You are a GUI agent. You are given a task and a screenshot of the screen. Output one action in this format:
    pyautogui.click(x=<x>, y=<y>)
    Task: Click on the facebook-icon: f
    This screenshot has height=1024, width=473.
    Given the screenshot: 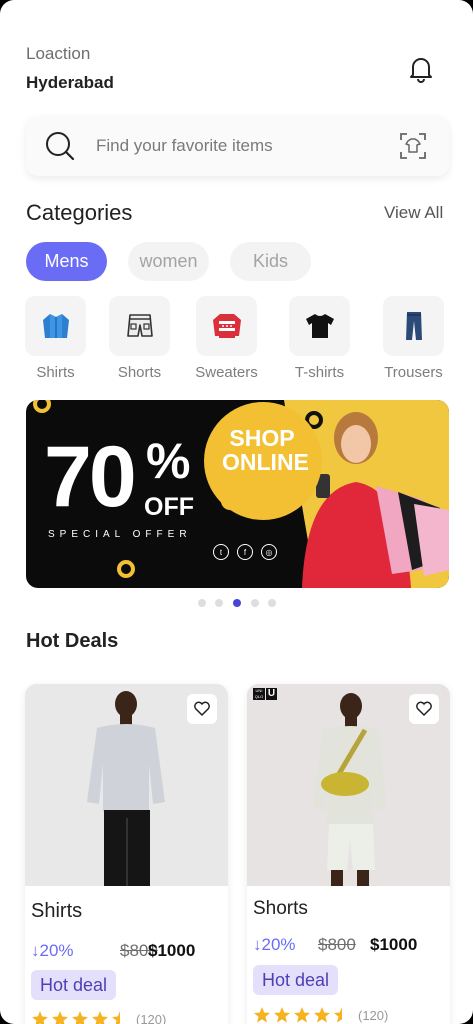 What is the action you would take?
    pyautogui.click(x=245, y=552)
    